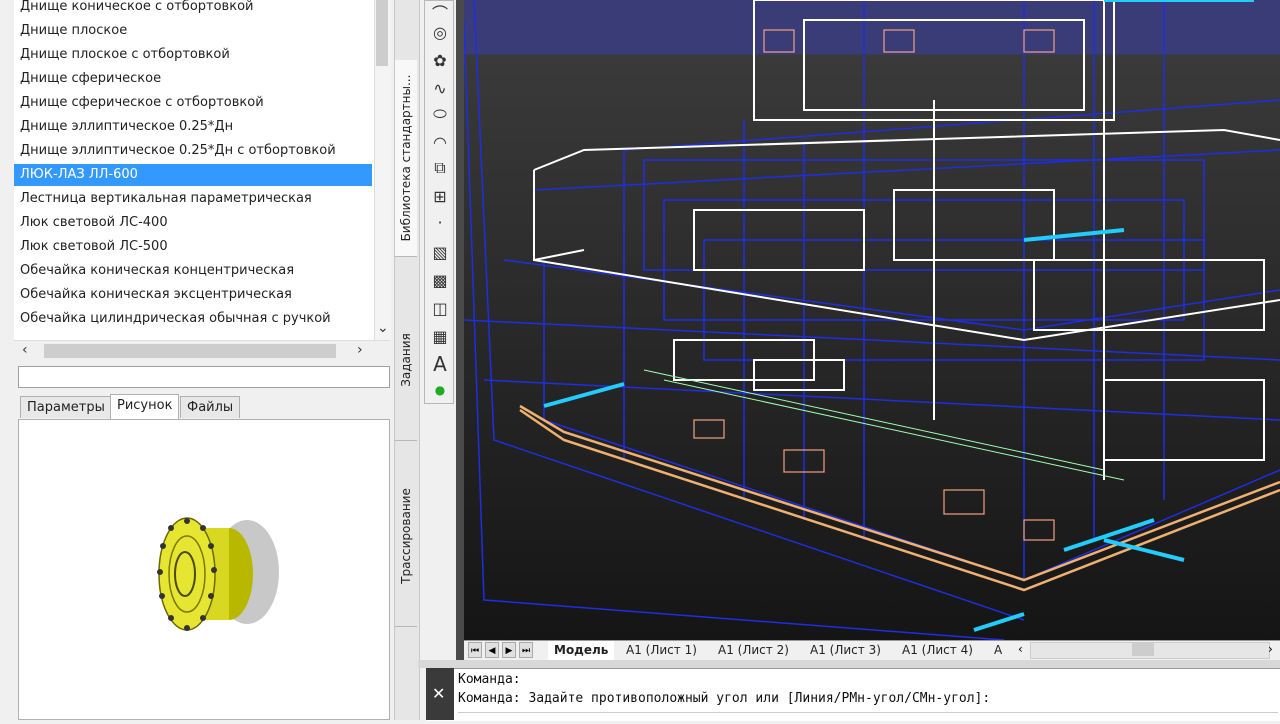  Describe the element at coordinates (440, 222) in the screenshot. I see `point-icon: ·` at that location.